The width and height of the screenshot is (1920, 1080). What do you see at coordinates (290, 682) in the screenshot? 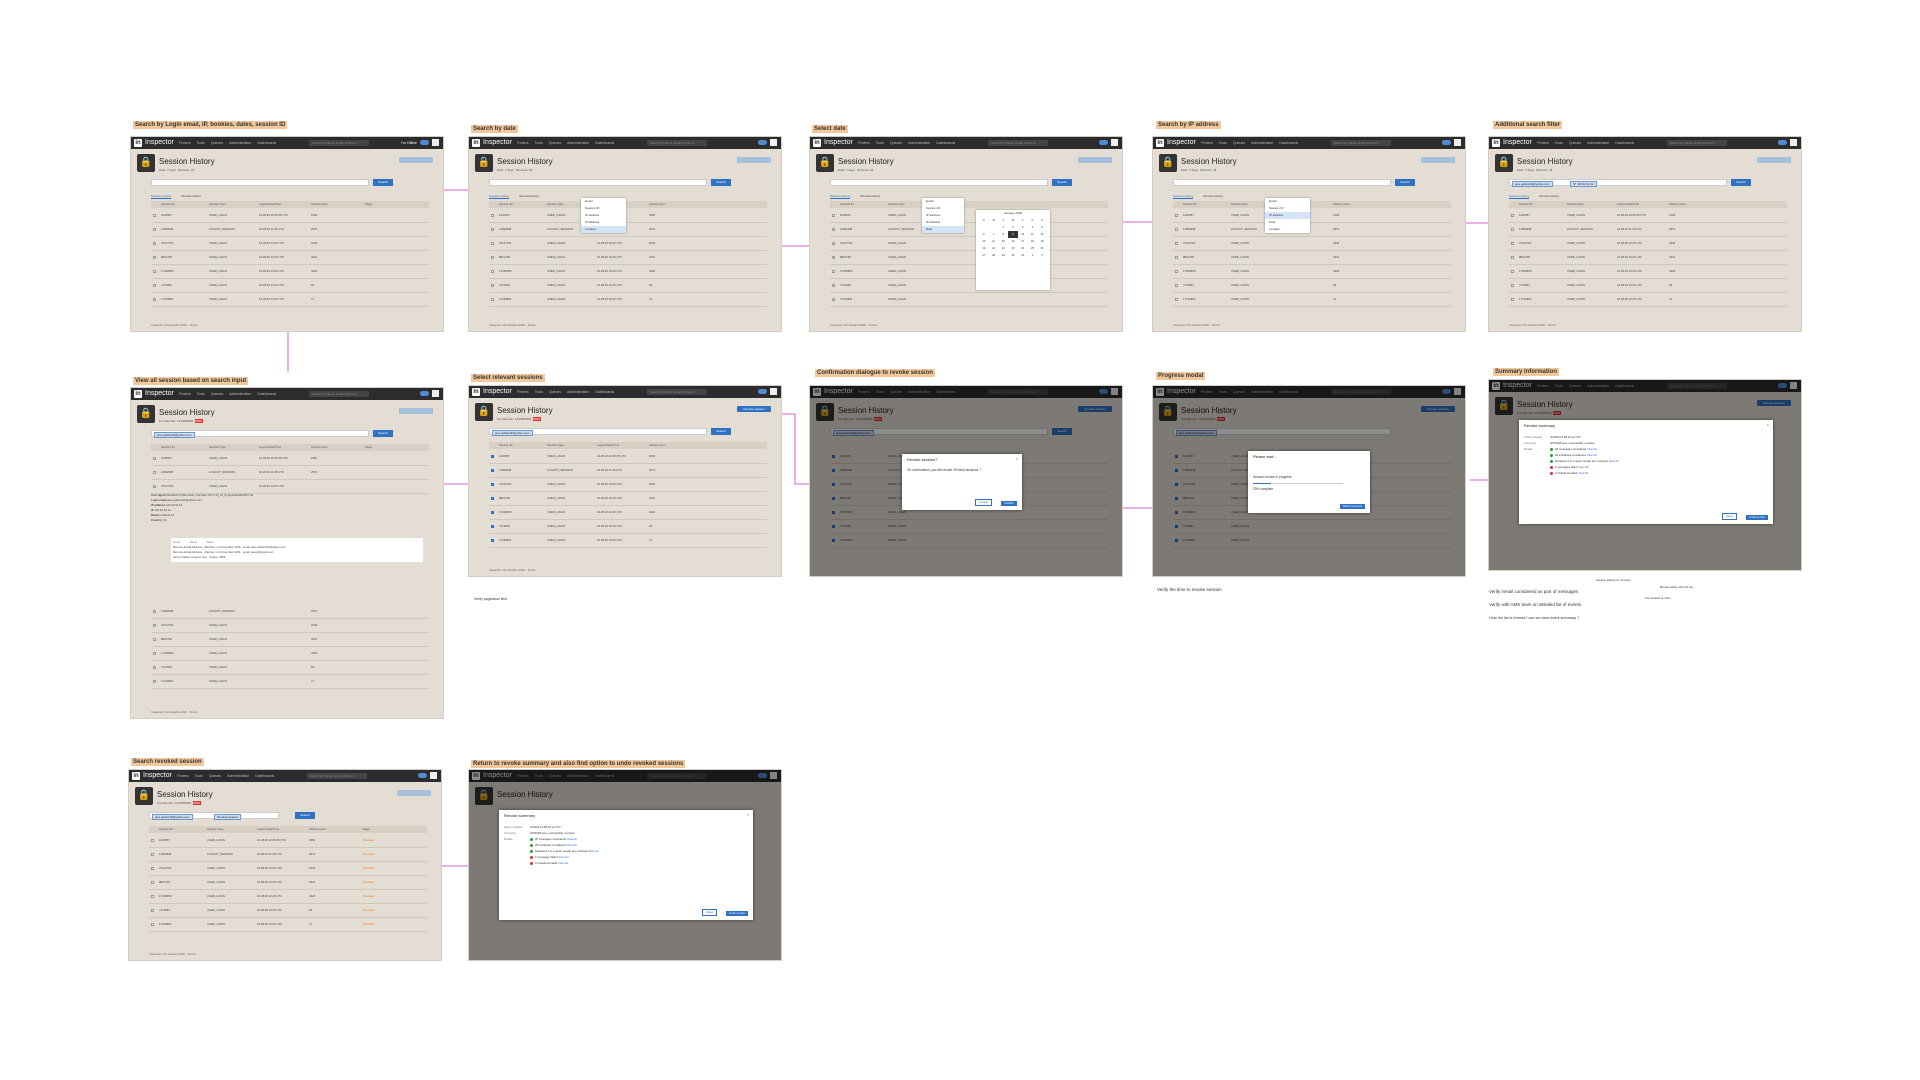
I see `table-row: 17139801 USER_LOGIN 71` at bounding box center [290, 682].